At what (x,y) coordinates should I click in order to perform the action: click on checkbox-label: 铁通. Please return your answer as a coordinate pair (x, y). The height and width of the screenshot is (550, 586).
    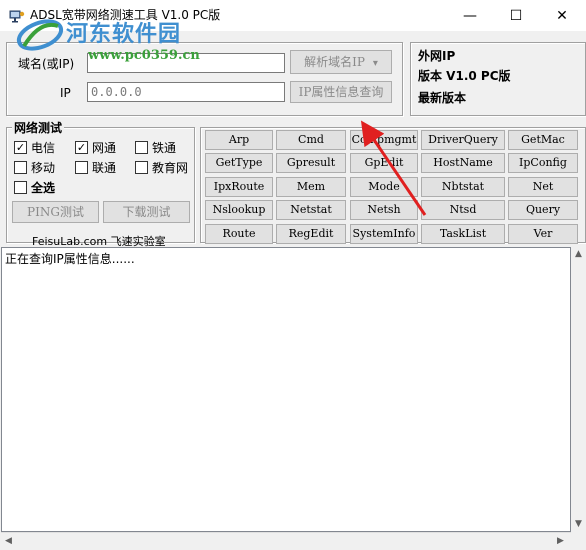
    Looking at the image, I should click on (164, 147).